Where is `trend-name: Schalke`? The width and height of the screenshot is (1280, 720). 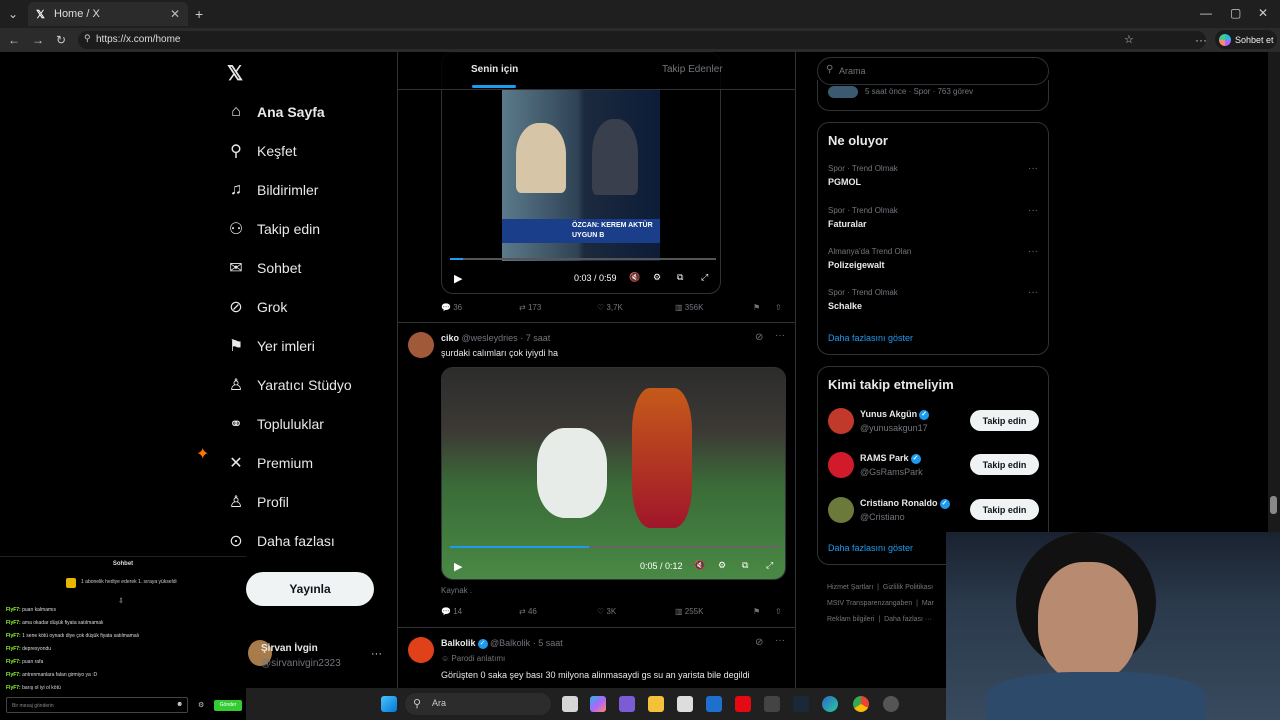 trend-name: Schalke is located at coordinates (845, 306).